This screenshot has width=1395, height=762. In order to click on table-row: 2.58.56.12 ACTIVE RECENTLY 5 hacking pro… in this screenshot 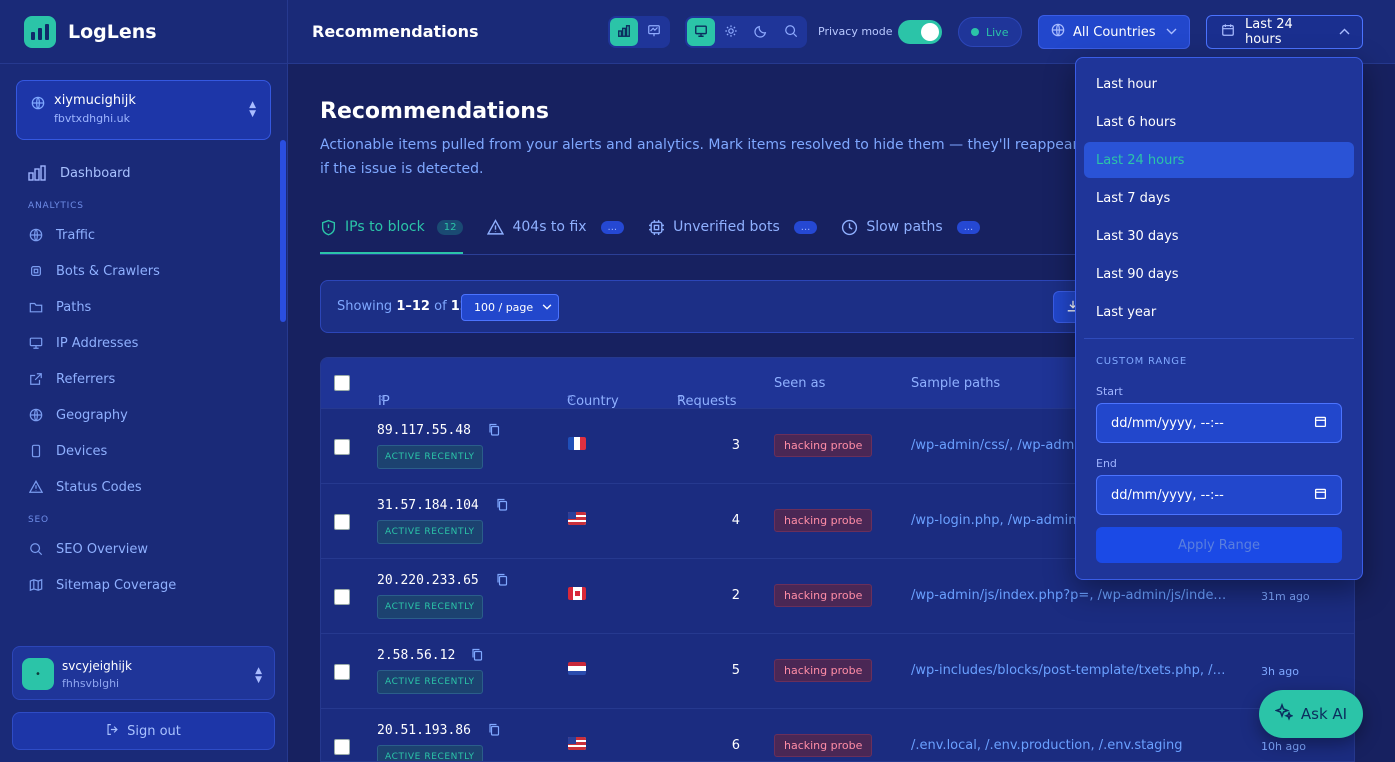, I will do `click(837, 670)`.